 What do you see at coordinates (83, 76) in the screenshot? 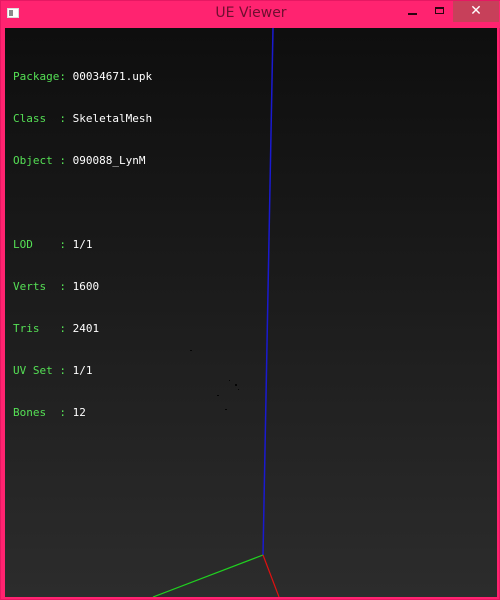
I see `info-row-package: Package: 00034671.upk` at bounding box center [83, 76].